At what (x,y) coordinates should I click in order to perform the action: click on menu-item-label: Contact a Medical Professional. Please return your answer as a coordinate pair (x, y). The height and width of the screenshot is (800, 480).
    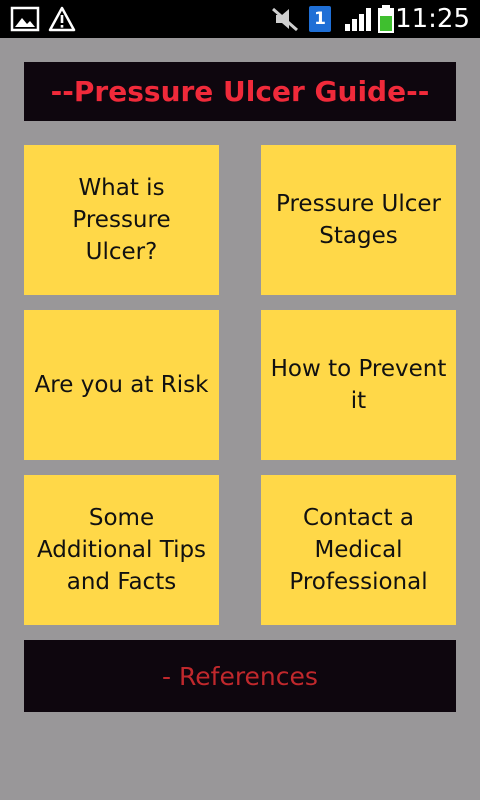
    Looking at the image, I should click on (358, 550).